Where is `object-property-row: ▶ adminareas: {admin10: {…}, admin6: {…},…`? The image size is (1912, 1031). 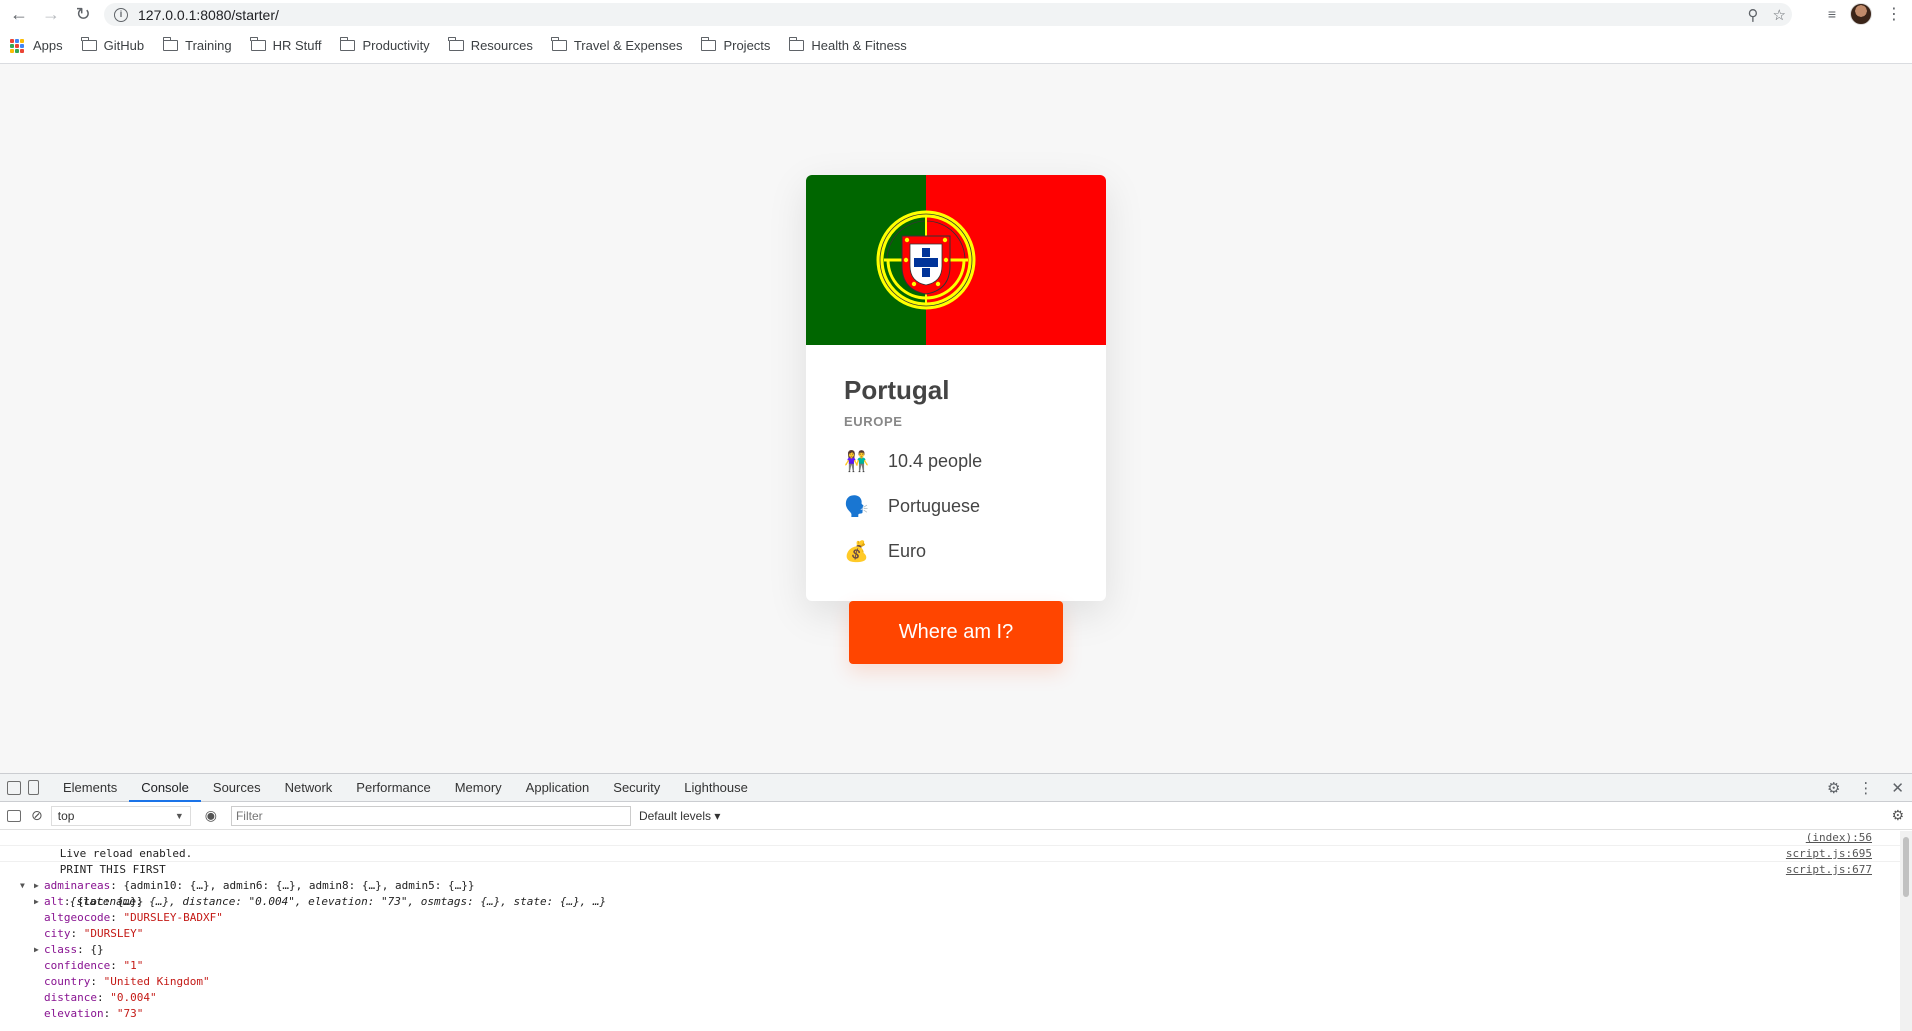 object-property-row: ▶ adminareas: {admin10: {…}, admin6: {…},… is located at coordinates (956, 886).